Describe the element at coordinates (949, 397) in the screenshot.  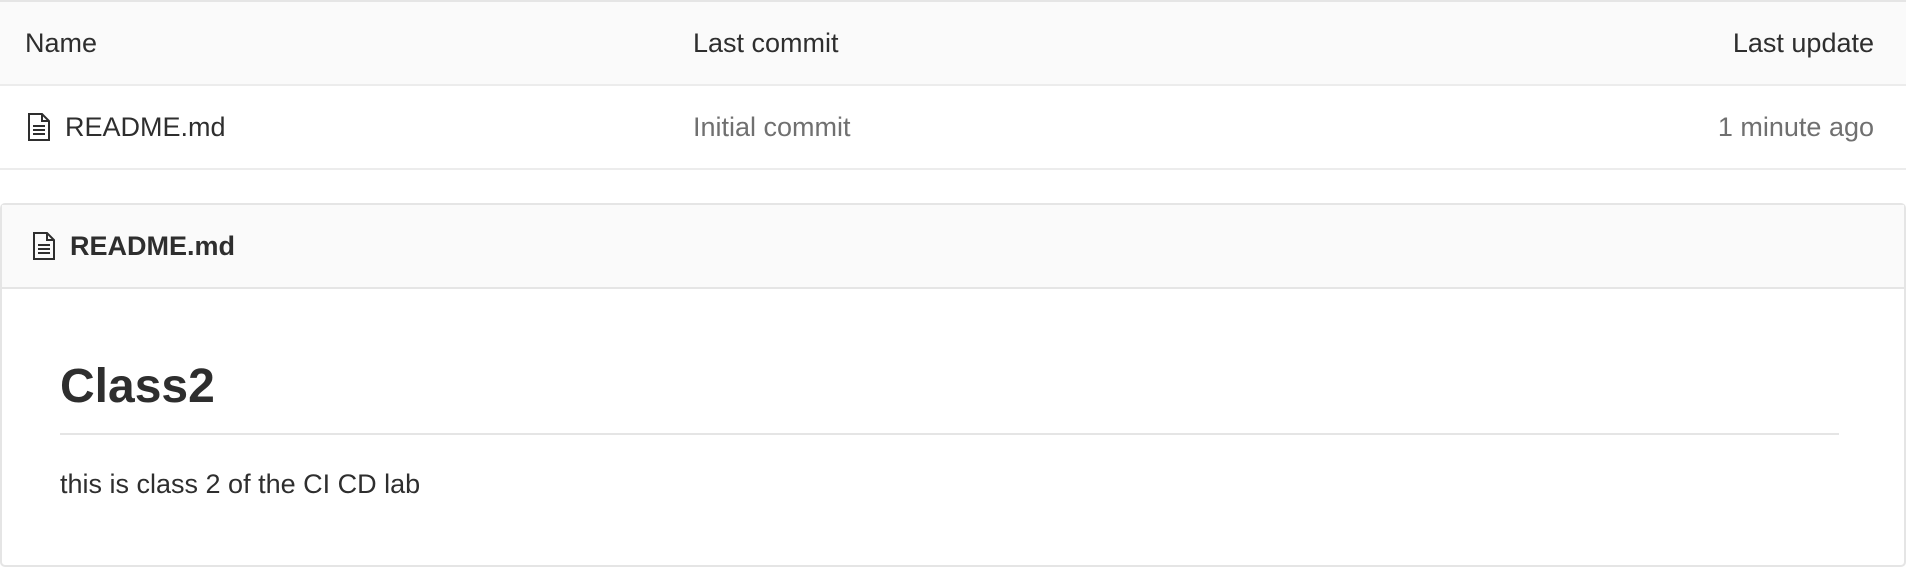
I see `readme-heading: Class2` at that location.